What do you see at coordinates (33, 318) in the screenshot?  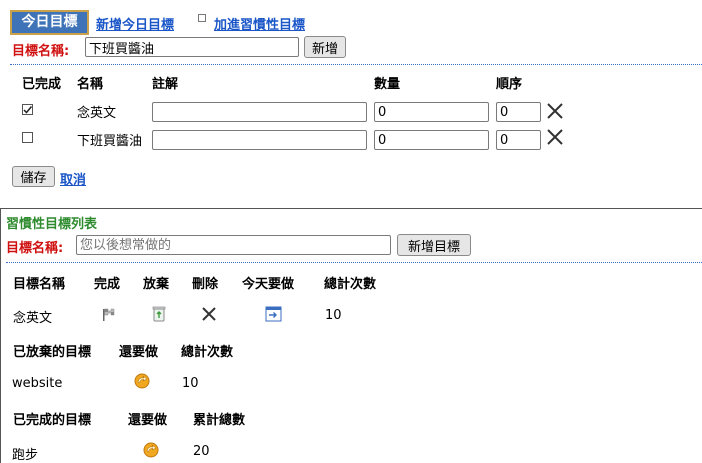 I see `habit-goal-name: 念英文` at bounding box center [33, 318].